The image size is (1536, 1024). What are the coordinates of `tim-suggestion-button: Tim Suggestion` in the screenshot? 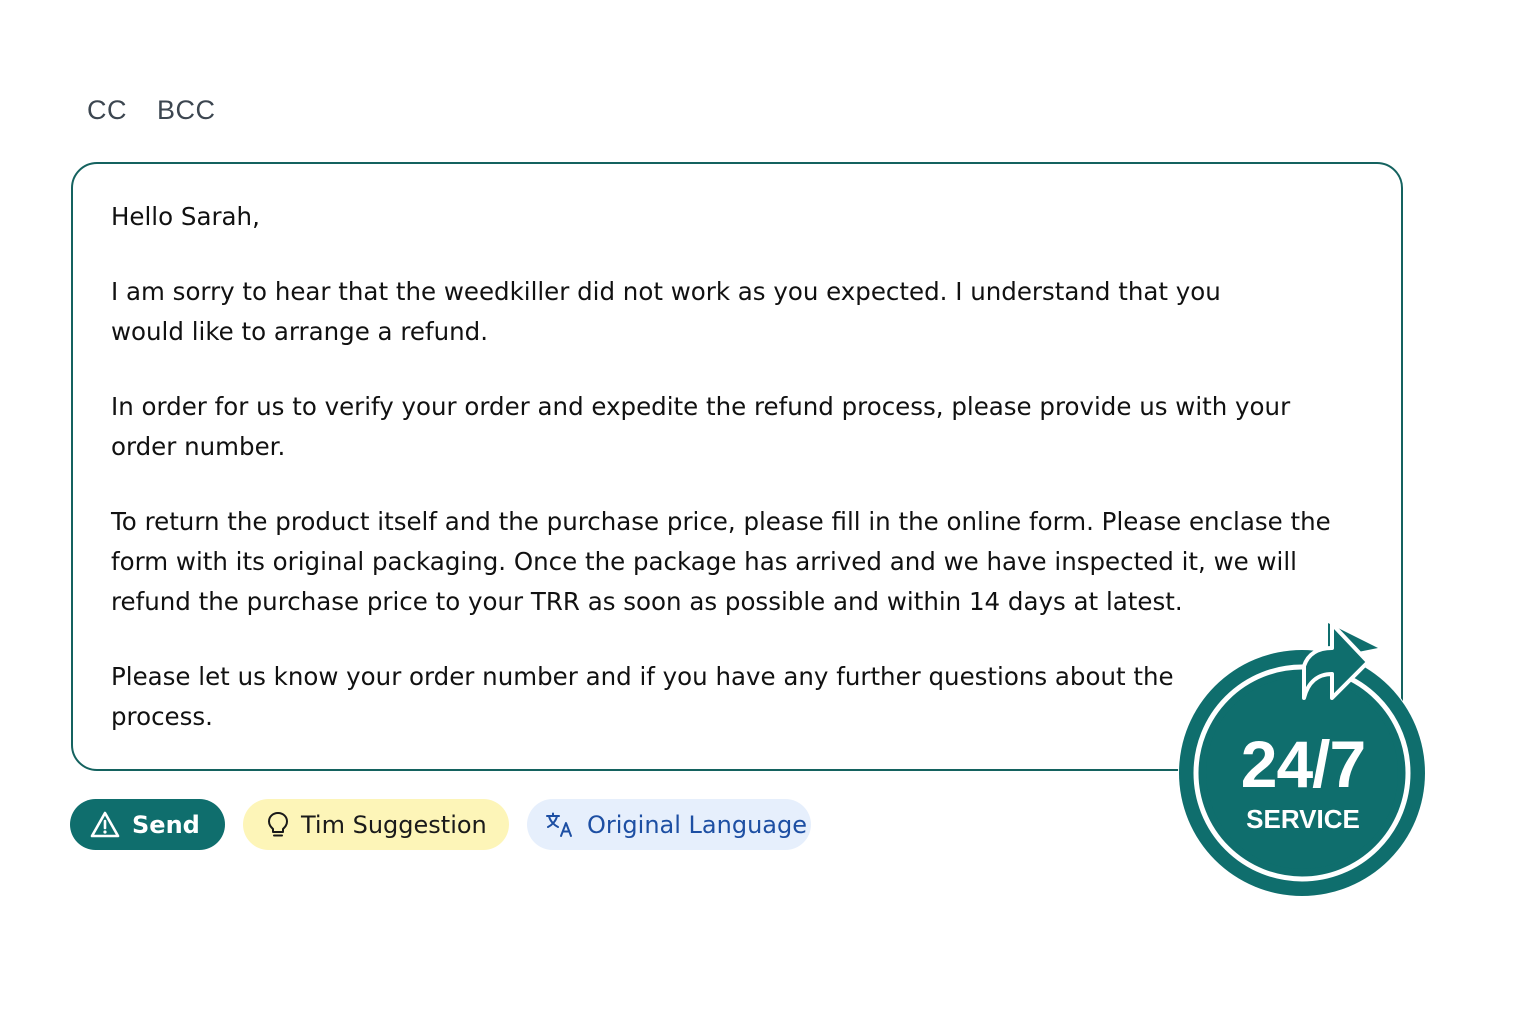 It's located at (376, 824).